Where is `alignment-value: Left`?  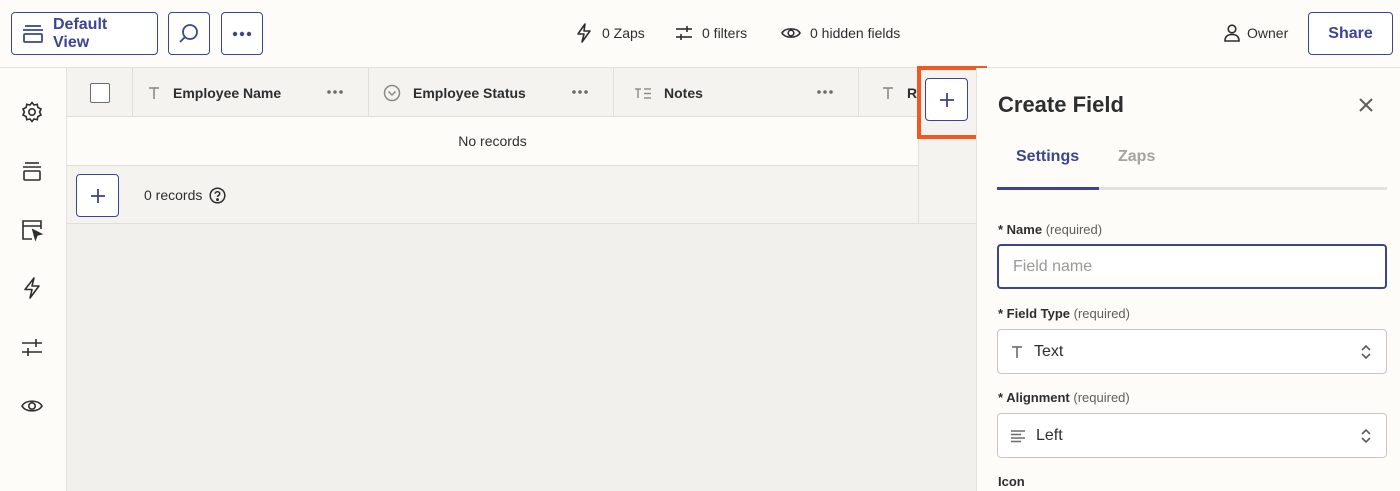
alignment-value: Left is located at coordinates (1049, 435).